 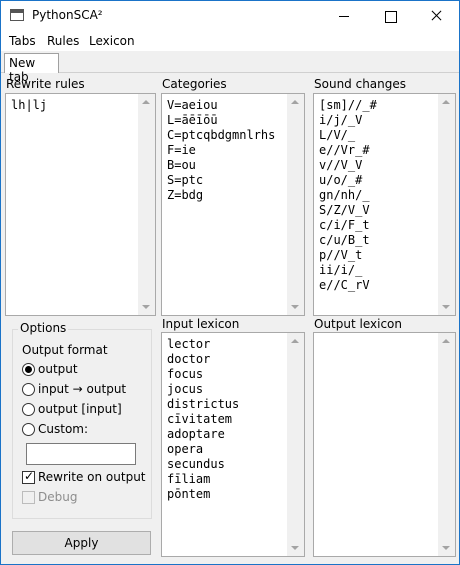 I want to click on custom-format-input, so click(x=81, y=454).